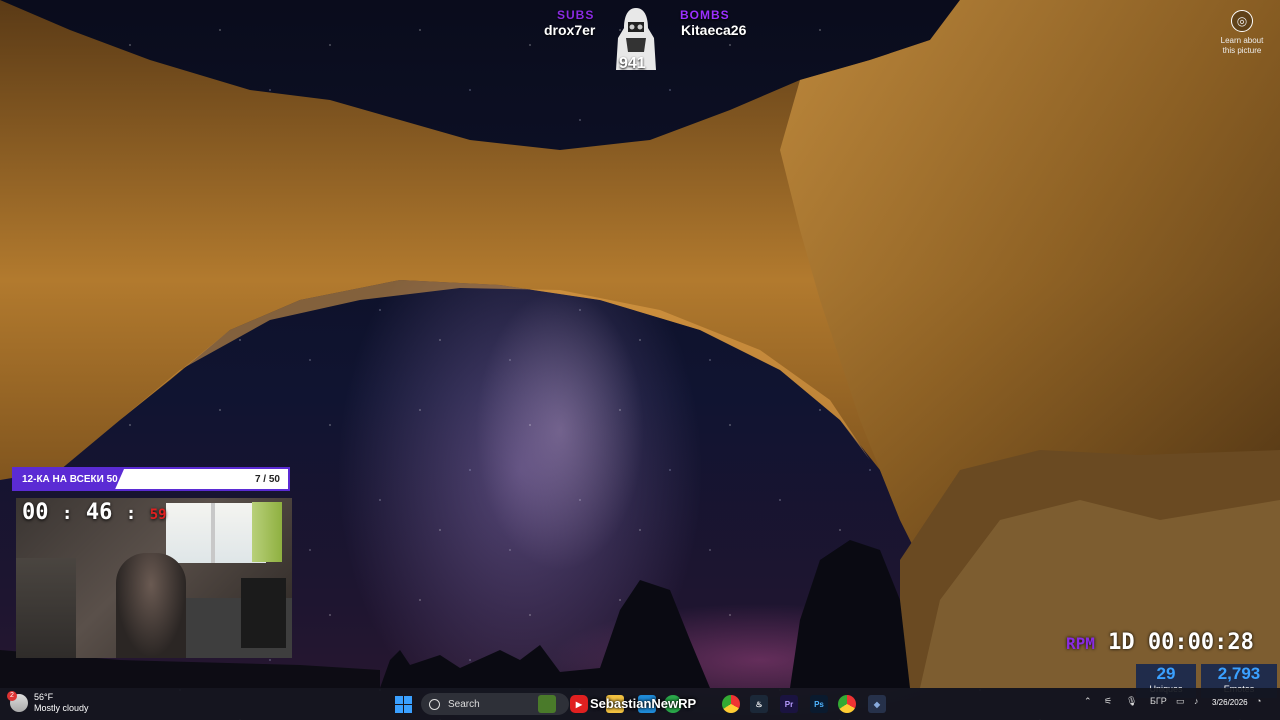 This screenshot has width=1280, height=720. What do you see at coordinates (99, 512) in the screenshot?
I see `timer-minutes: 46` at bounding box center [99, 512].